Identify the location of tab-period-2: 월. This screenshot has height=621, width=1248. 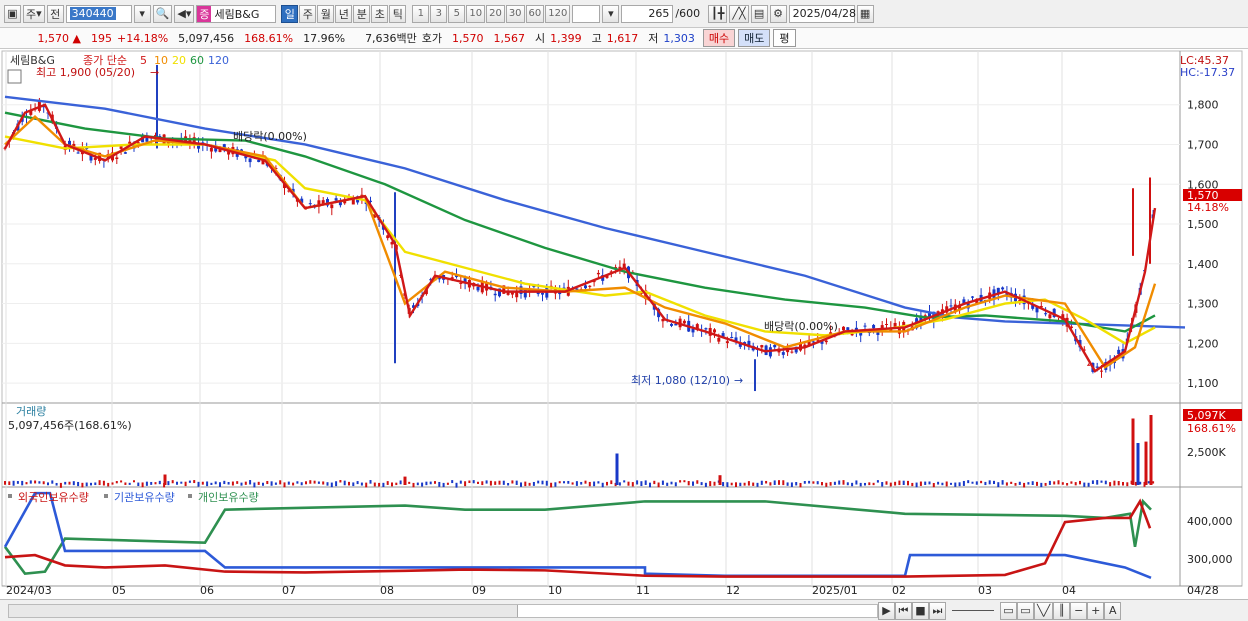
(326, 13).